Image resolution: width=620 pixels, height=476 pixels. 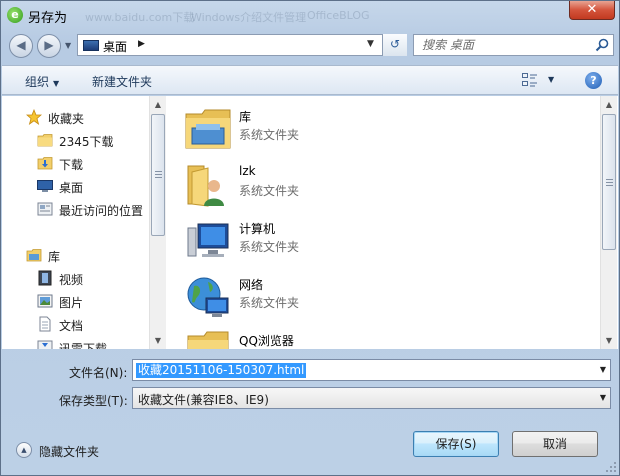 I want to click on file-item-network: 网络 系统文件夹, so click(x=374, y=298).